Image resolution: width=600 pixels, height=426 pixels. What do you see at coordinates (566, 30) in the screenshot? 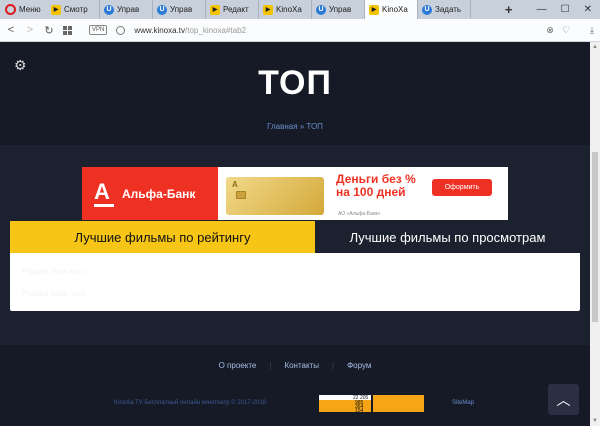
I see `heart-icon: ♡` at bounding box center [566, 30].